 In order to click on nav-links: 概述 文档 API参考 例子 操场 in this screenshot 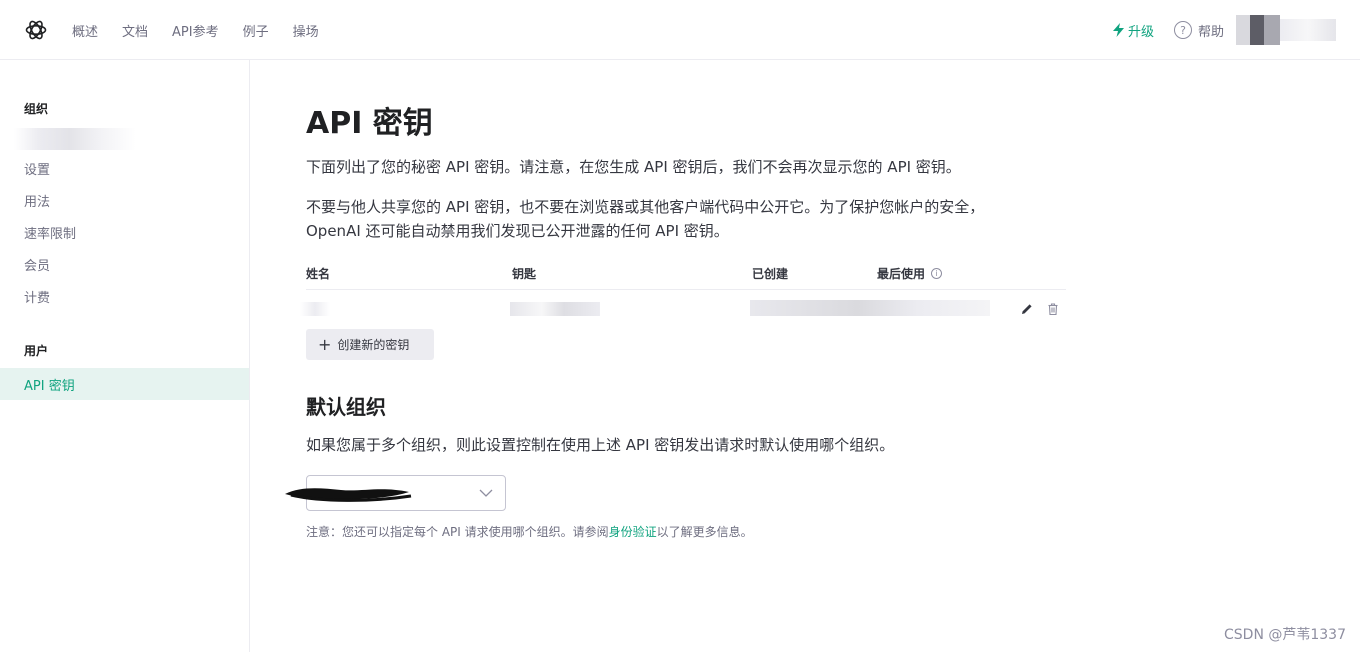, I will do `click(207, 30)`.